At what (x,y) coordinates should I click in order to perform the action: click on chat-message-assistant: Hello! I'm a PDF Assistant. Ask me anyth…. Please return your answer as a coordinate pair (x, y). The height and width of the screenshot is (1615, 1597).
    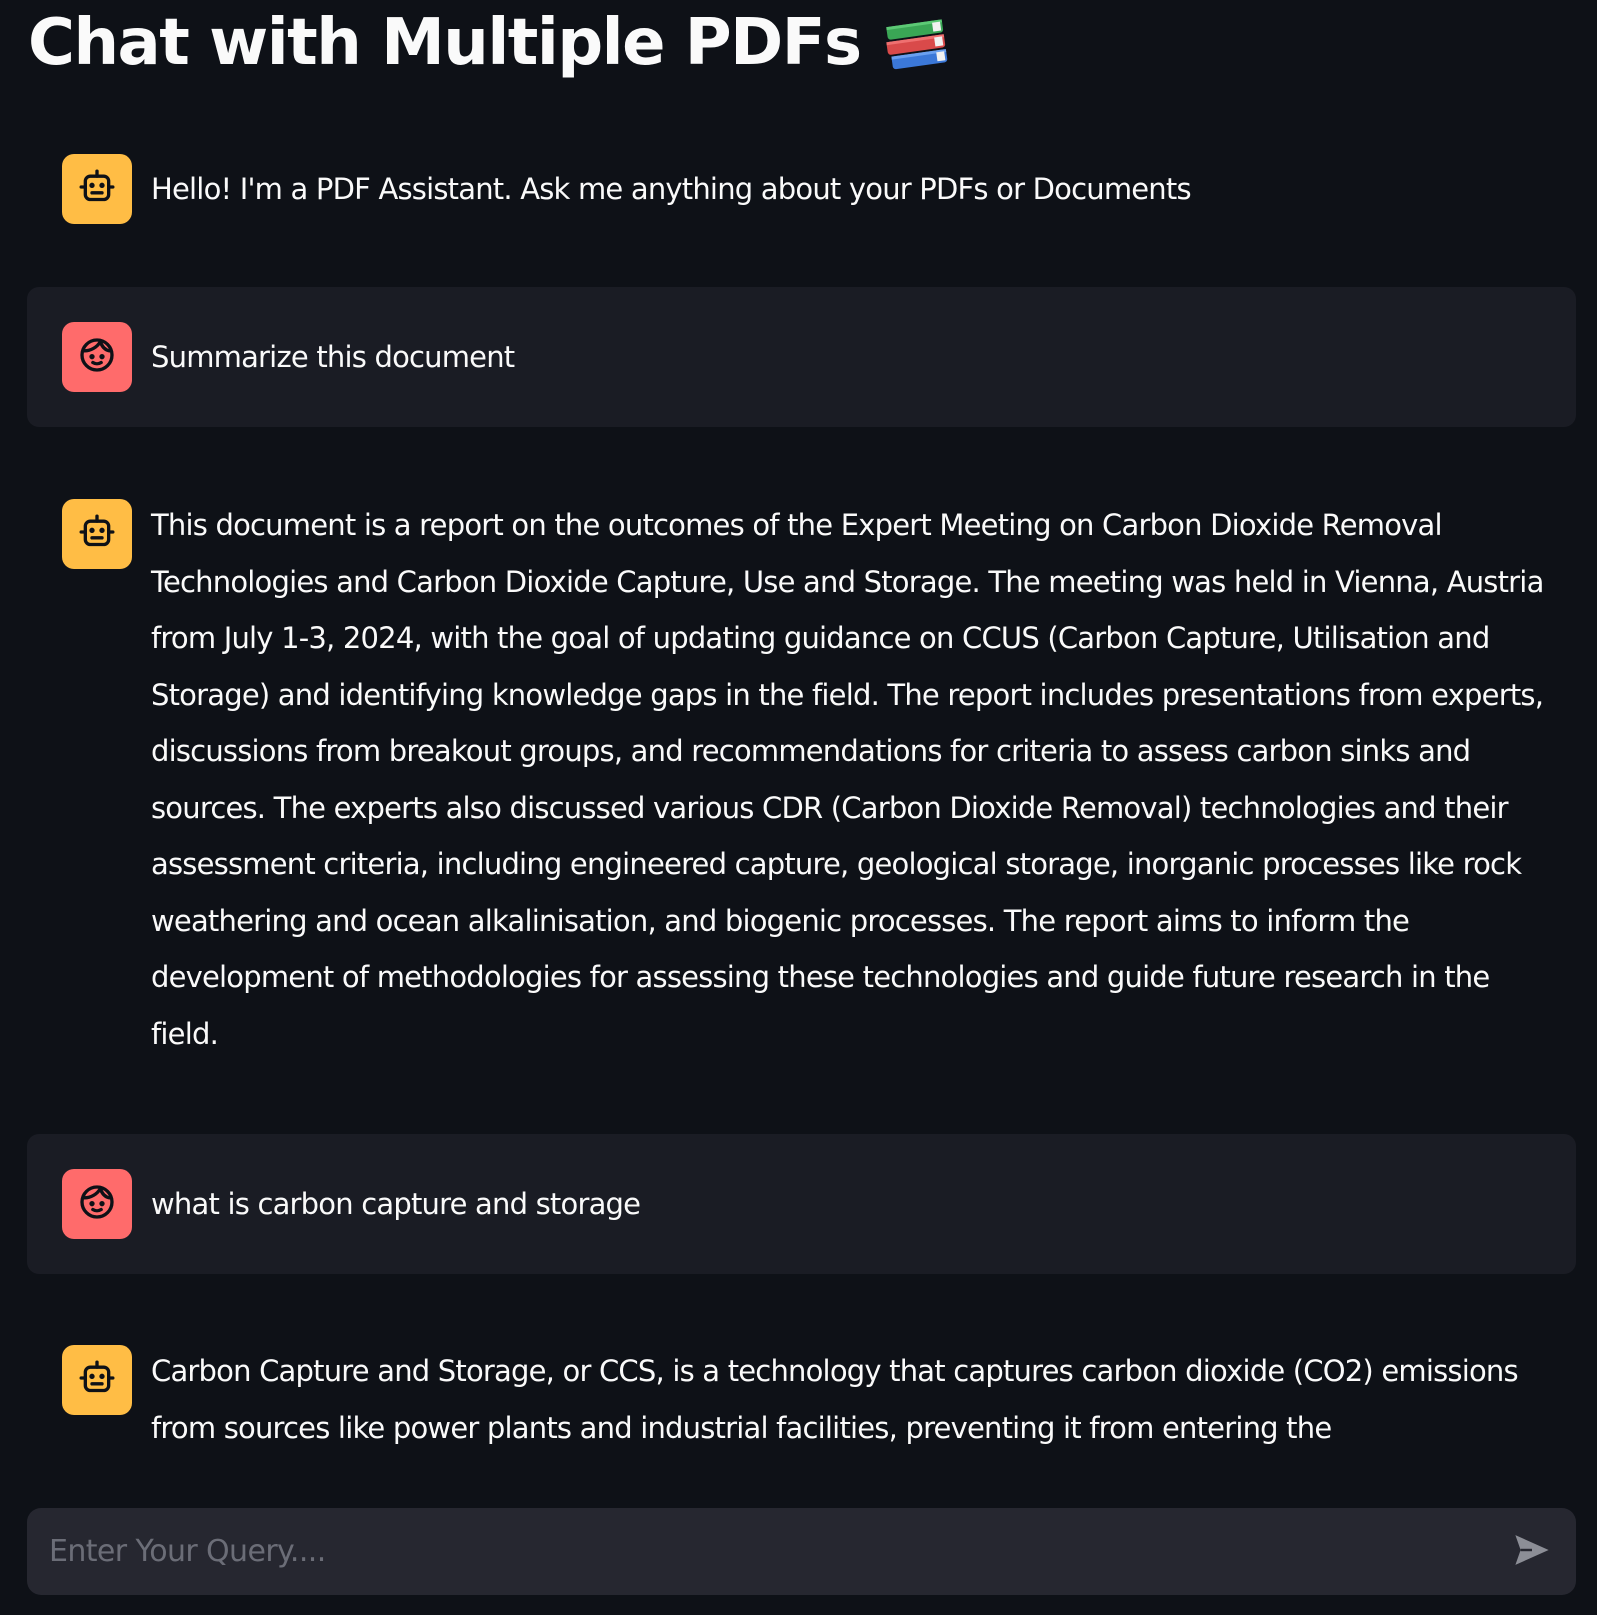
    Looking at the image, I should click on (801, 219).